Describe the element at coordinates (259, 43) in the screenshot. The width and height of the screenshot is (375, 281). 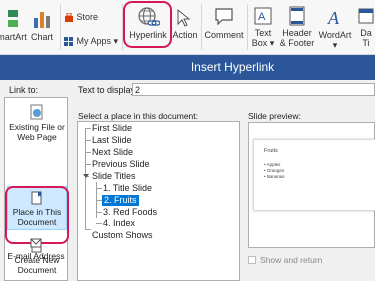
I see `text-box-label-2: Box` at that location.